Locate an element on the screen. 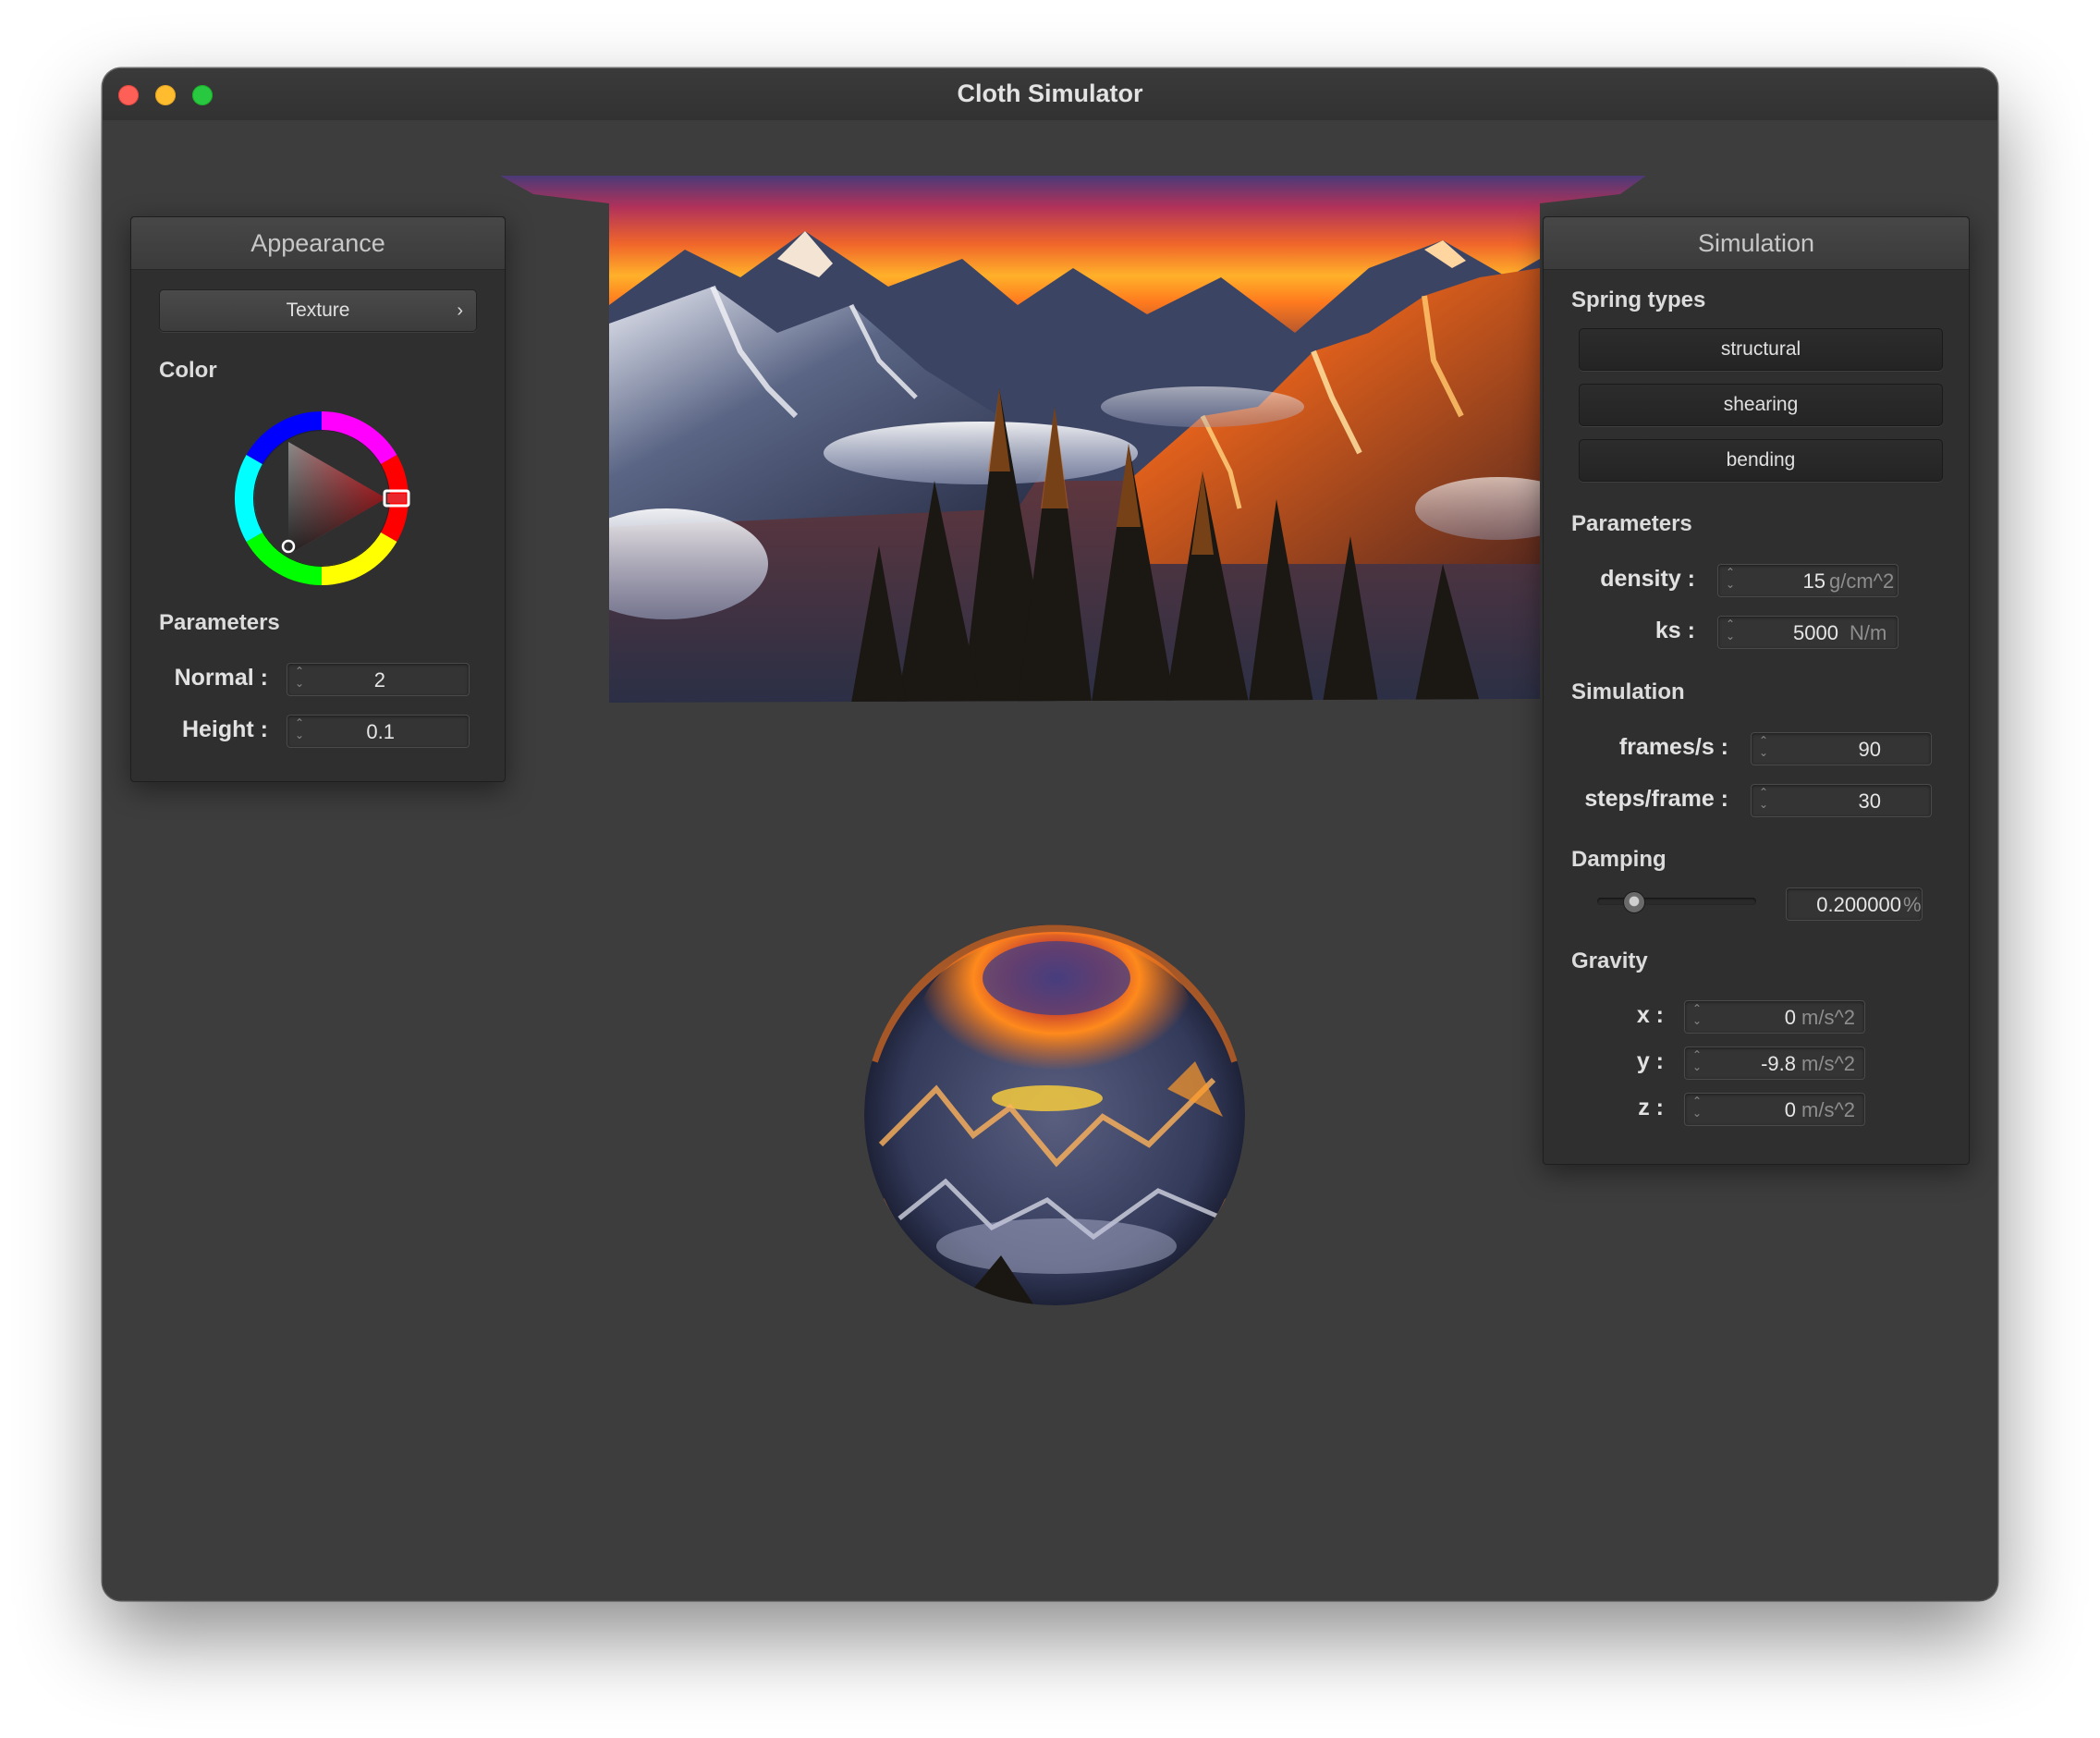 The height and width of the screenshot is (1738, 2100). steps-input: ⌃ ⌄ 30 is located at coordinates (1841, 800).